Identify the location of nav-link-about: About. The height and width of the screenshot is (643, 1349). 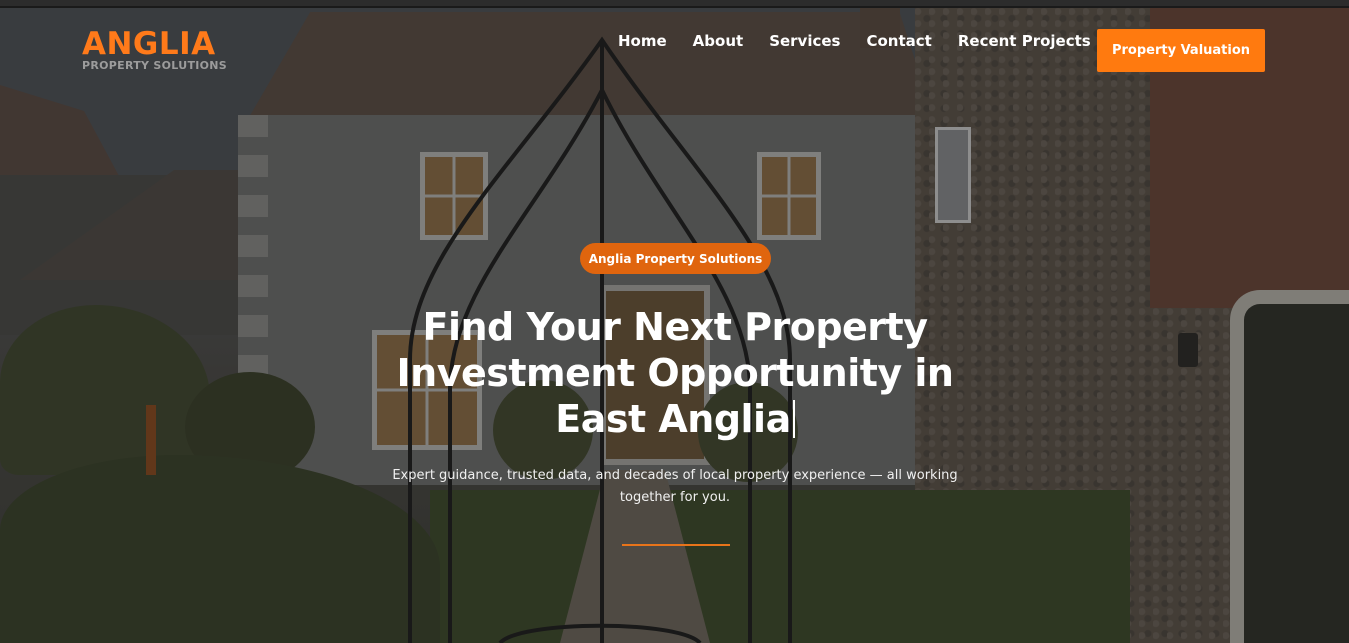
(718, 41).